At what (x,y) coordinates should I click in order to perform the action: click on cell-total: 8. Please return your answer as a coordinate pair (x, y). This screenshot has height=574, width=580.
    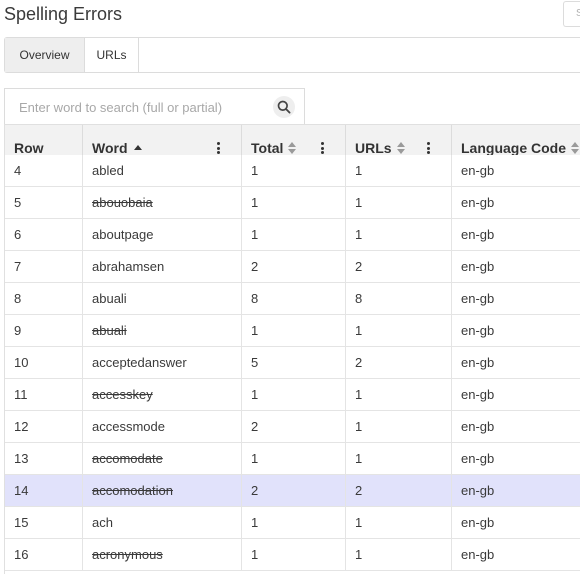
    Looking at the image, I should click on (294, 298).